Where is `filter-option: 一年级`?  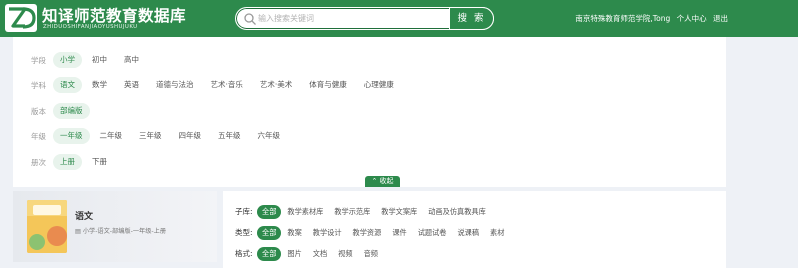
filter-option: 一年级 is located at coordinates (71, 136).